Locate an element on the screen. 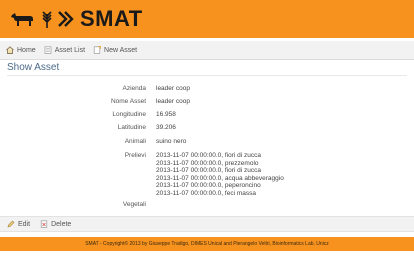 The image size is (414, 268). field-value: suino nero is located at coordinates (171, 141).